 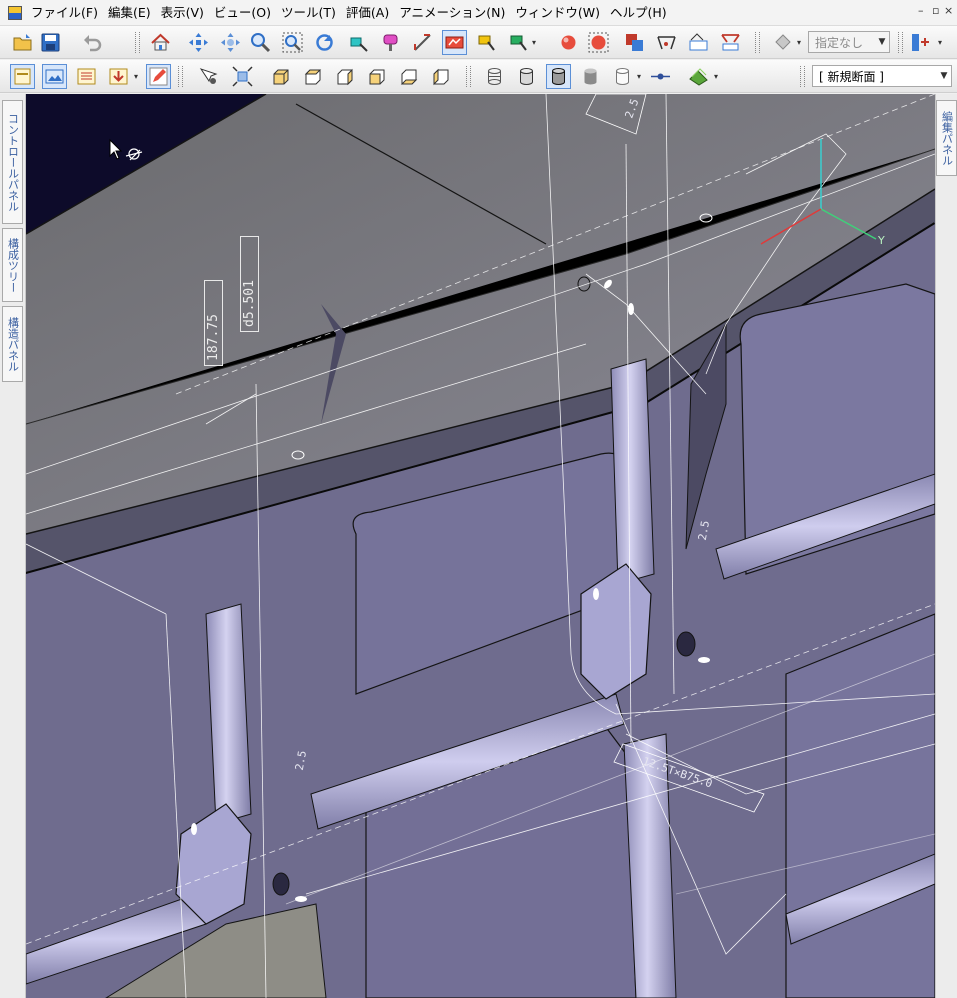 I want to click on pocket-panel, so click(x=860, y=805).